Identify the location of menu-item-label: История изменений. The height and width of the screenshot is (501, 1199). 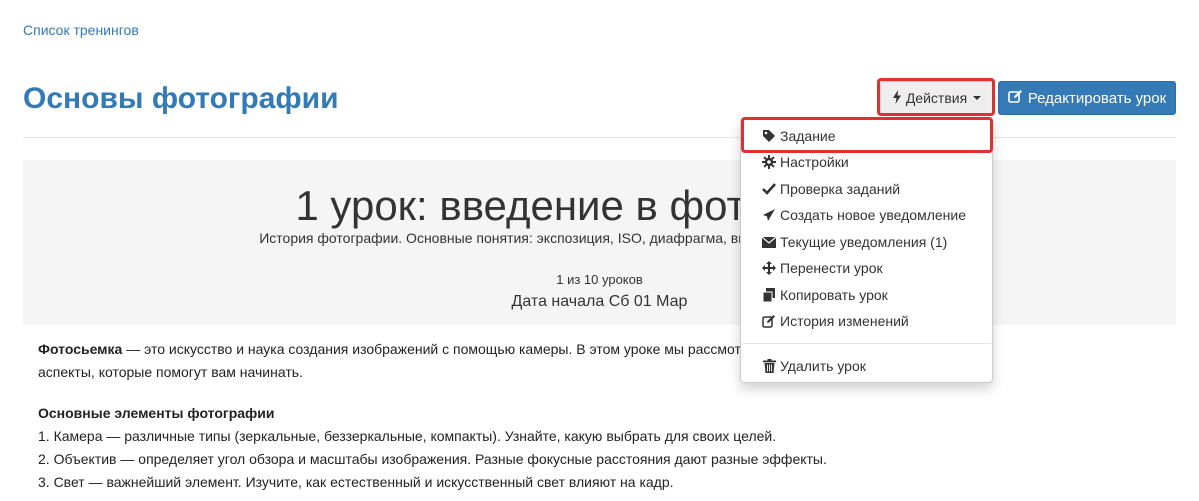
(844, 321).